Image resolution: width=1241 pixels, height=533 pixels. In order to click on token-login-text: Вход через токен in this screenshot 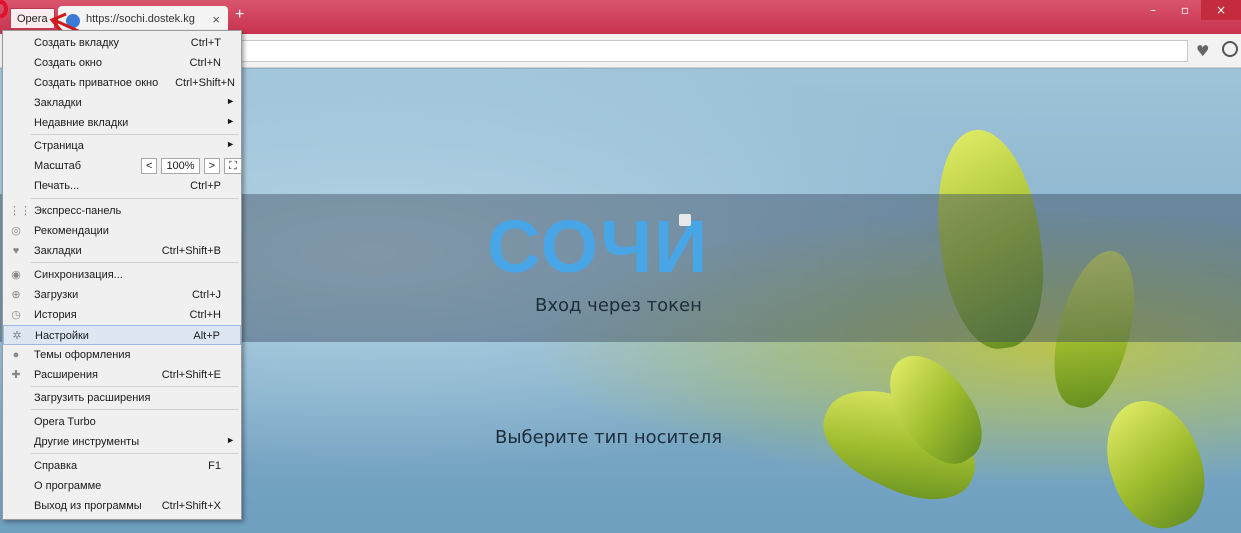, I will do `click(618, 305)`.